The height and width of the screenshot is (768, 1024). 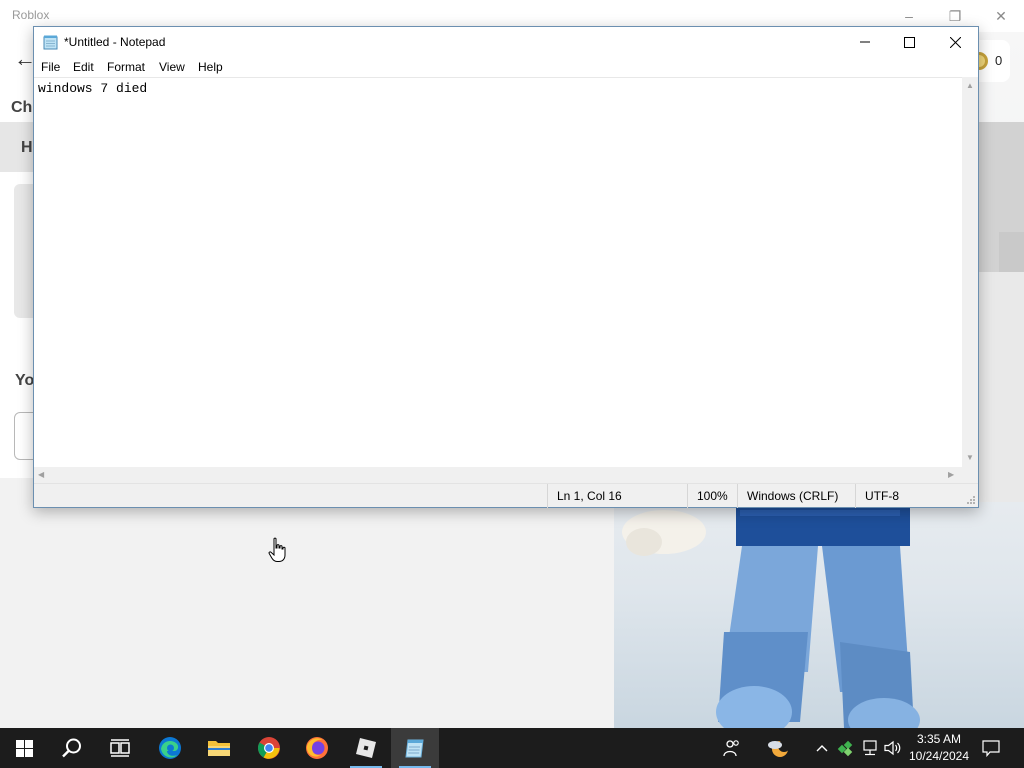 I want to click on roblox-window-title: Roblox, so click(x=31, y=15).